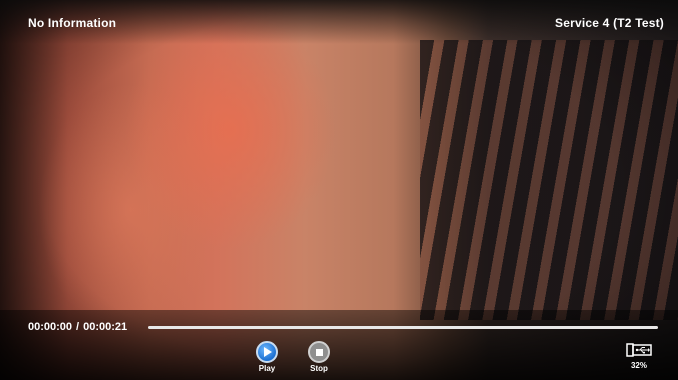  Describe the element at coordinates (638, 365) in the screenshot. I see `storage-usage: 32%` at that location.